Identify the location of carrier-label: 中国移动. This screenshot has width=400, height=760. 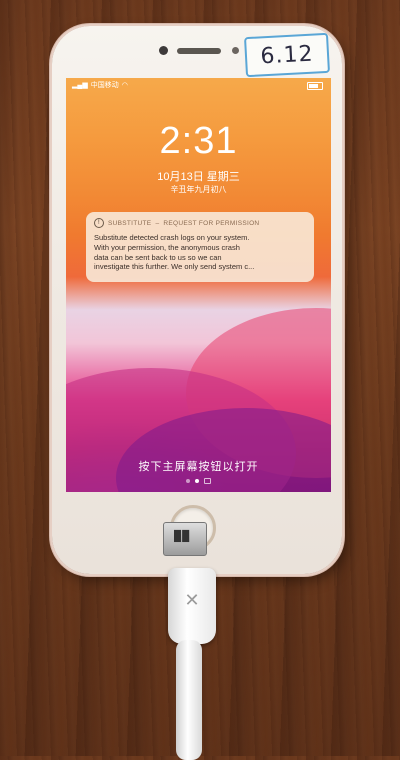
(104, 85).